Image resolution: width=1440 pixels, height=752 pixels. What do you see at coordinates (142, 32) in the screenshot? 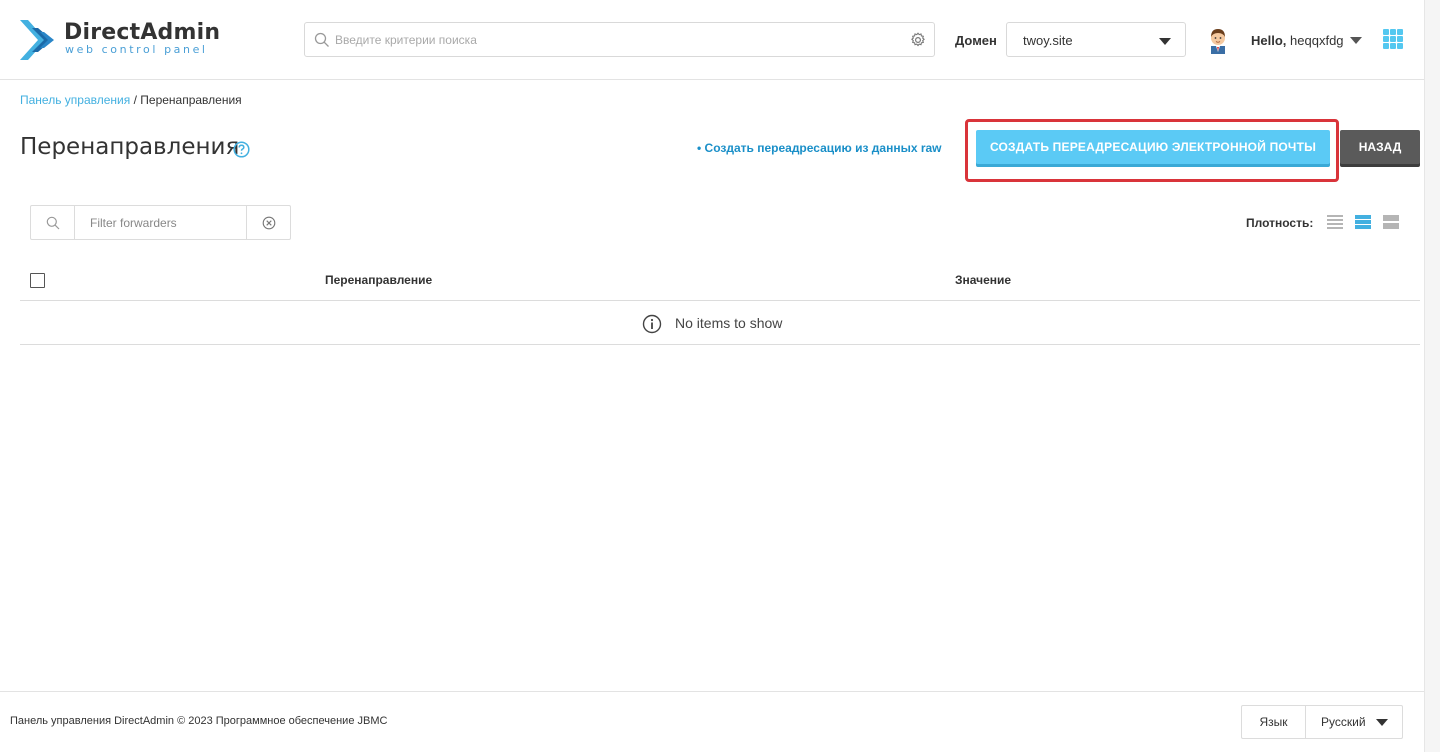
I see `logo-title: DirectAdmin` at bounding box center [142, 32].